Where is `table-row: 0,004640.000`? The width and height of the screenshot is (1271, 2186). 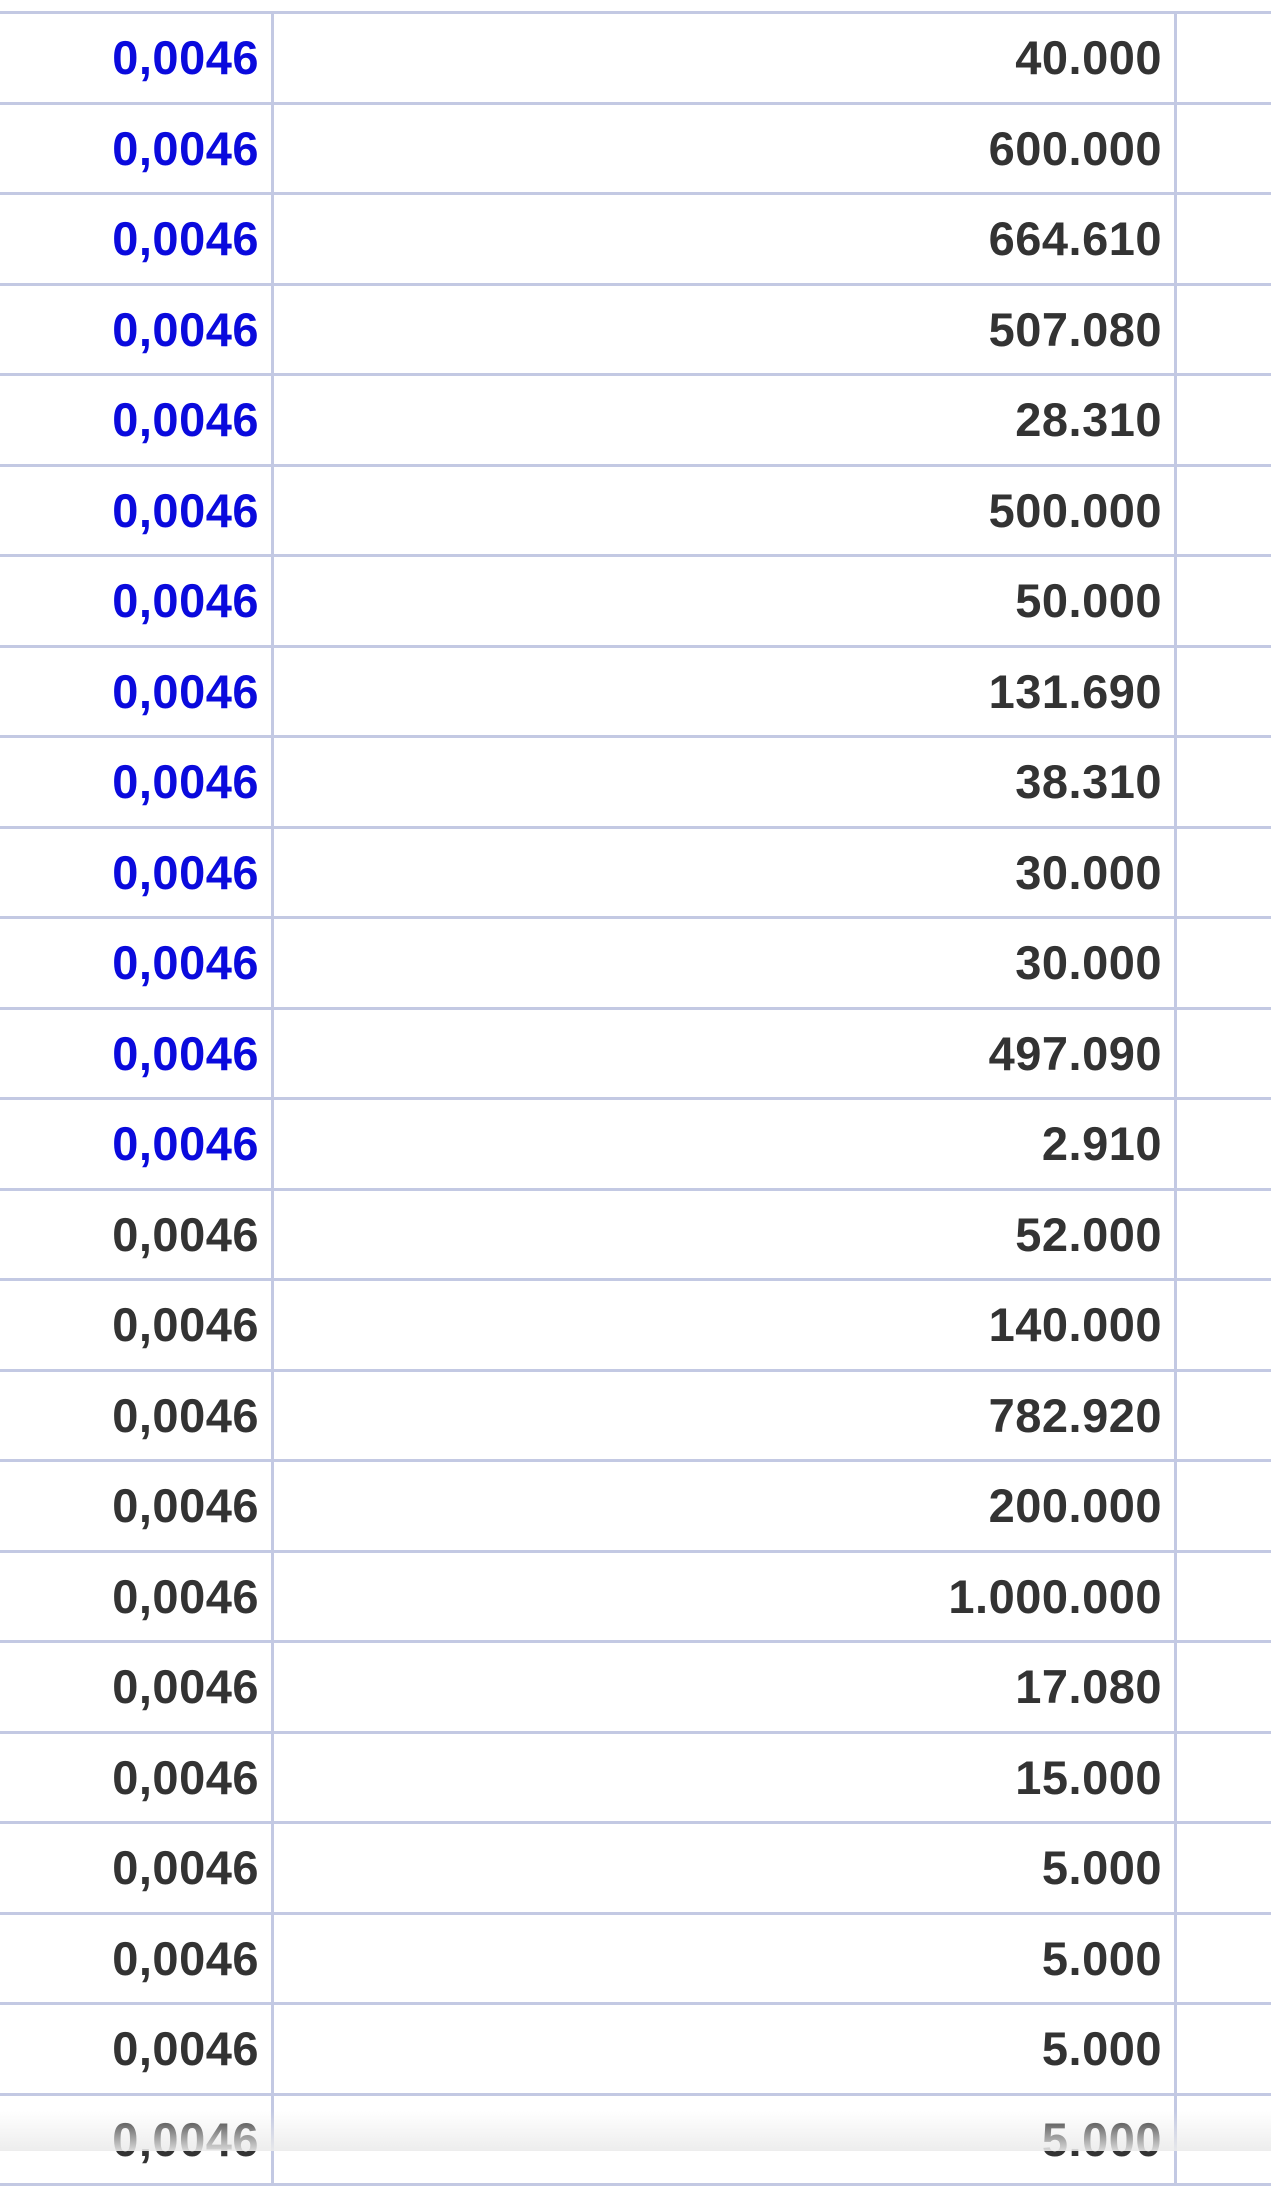
table-row: 0,004640.000 is located at coordinates (635, 59).